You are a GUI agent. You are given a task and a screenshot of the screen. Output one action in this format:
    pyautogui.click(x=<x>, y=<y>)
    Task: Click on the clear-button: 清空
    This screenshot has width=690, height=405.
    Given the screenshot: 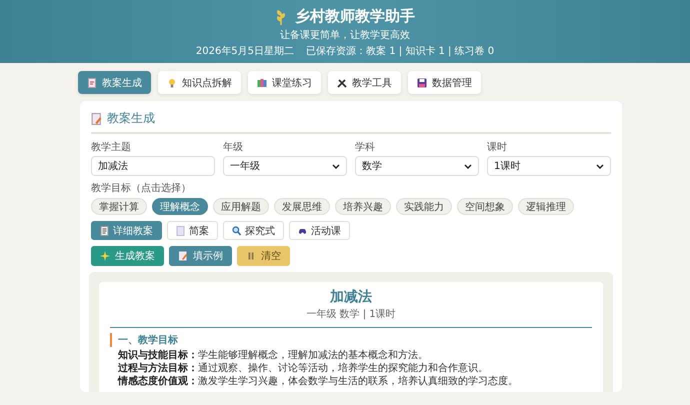 What is the action you would take?
    pyautogui.click(x=263, y=256)
    